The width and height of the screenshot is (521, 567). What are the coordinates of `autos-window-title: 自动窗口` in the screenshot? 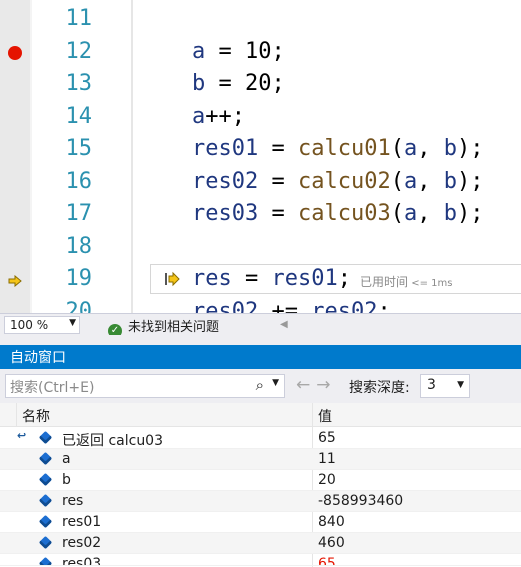 It's located at (260, 357).